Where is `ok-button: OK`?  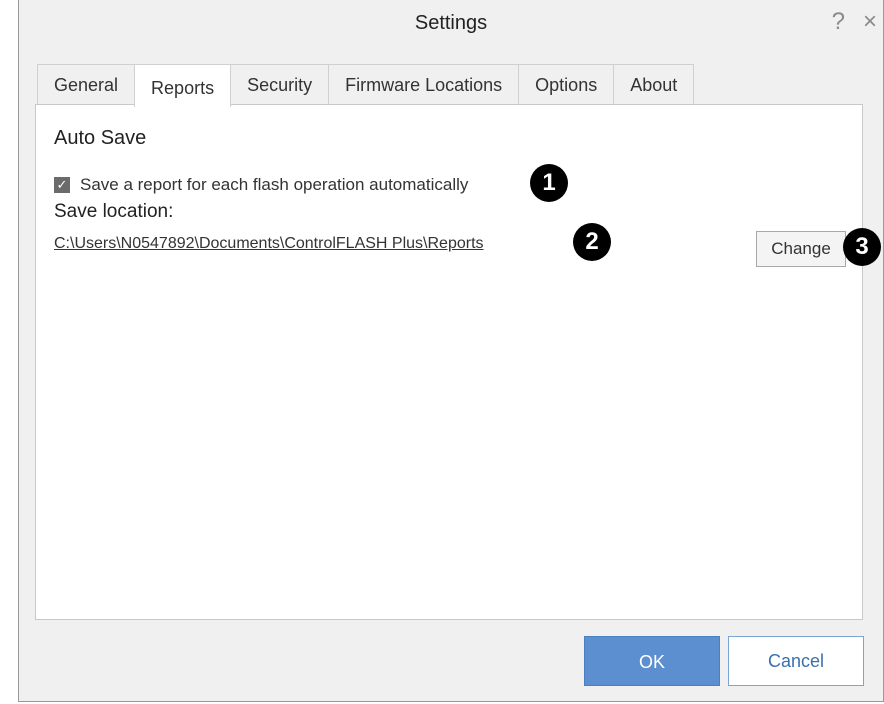
ok-button: OK is located at coordinates (652, 661).